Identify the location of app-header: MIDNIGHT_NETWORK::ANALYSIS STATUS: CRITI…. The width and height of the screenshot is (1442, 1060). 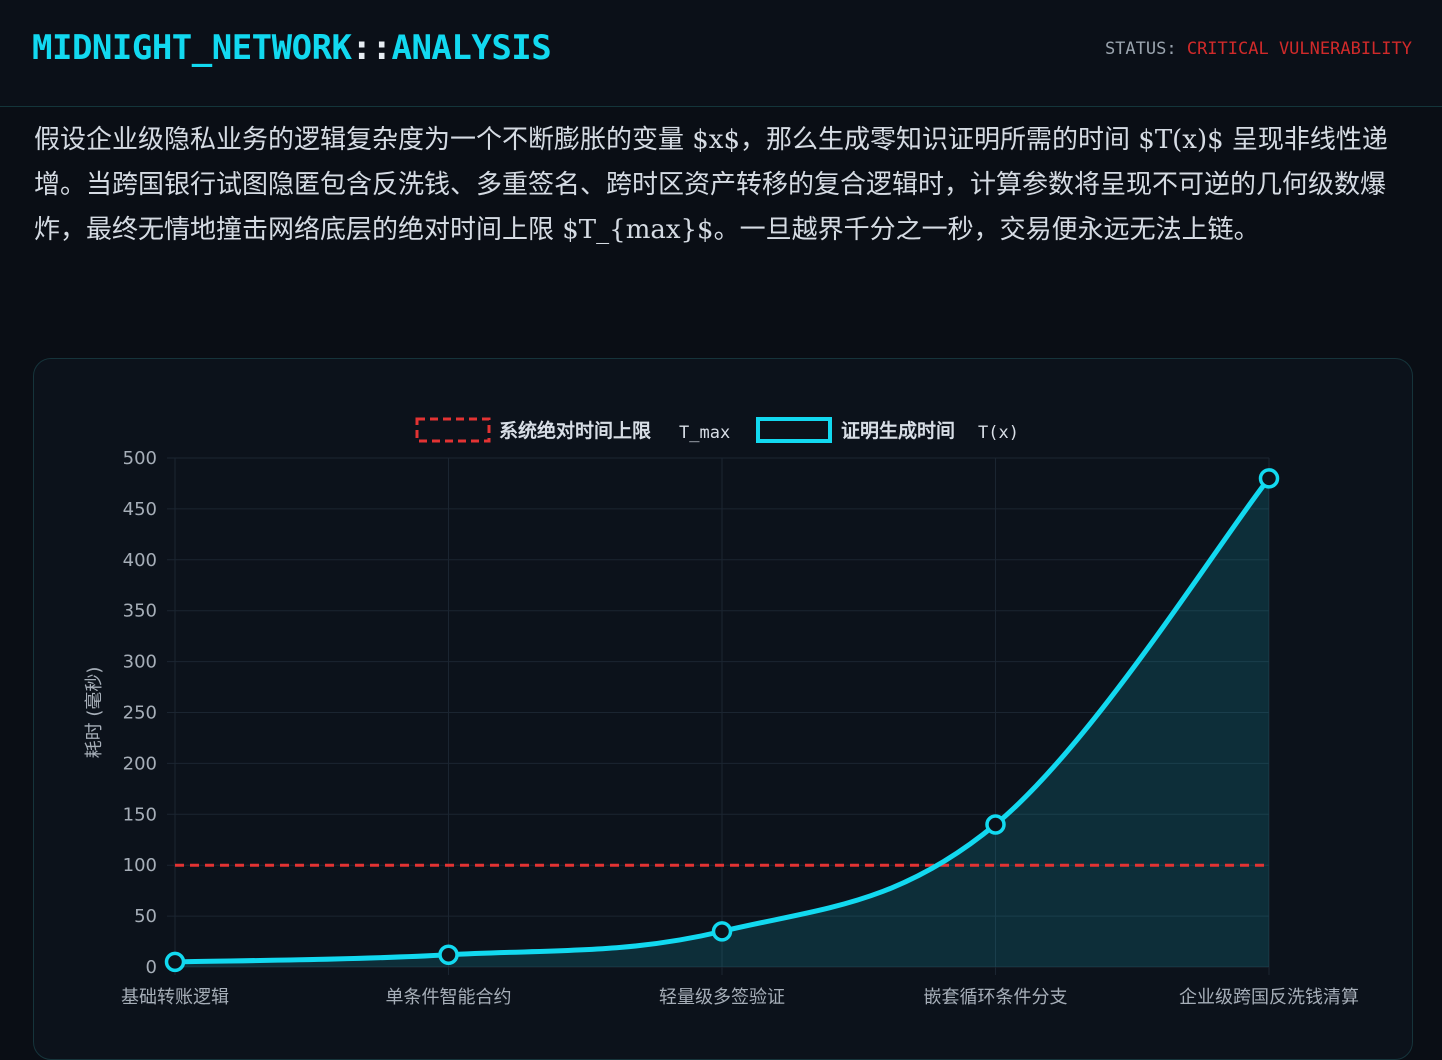
(721, 53).